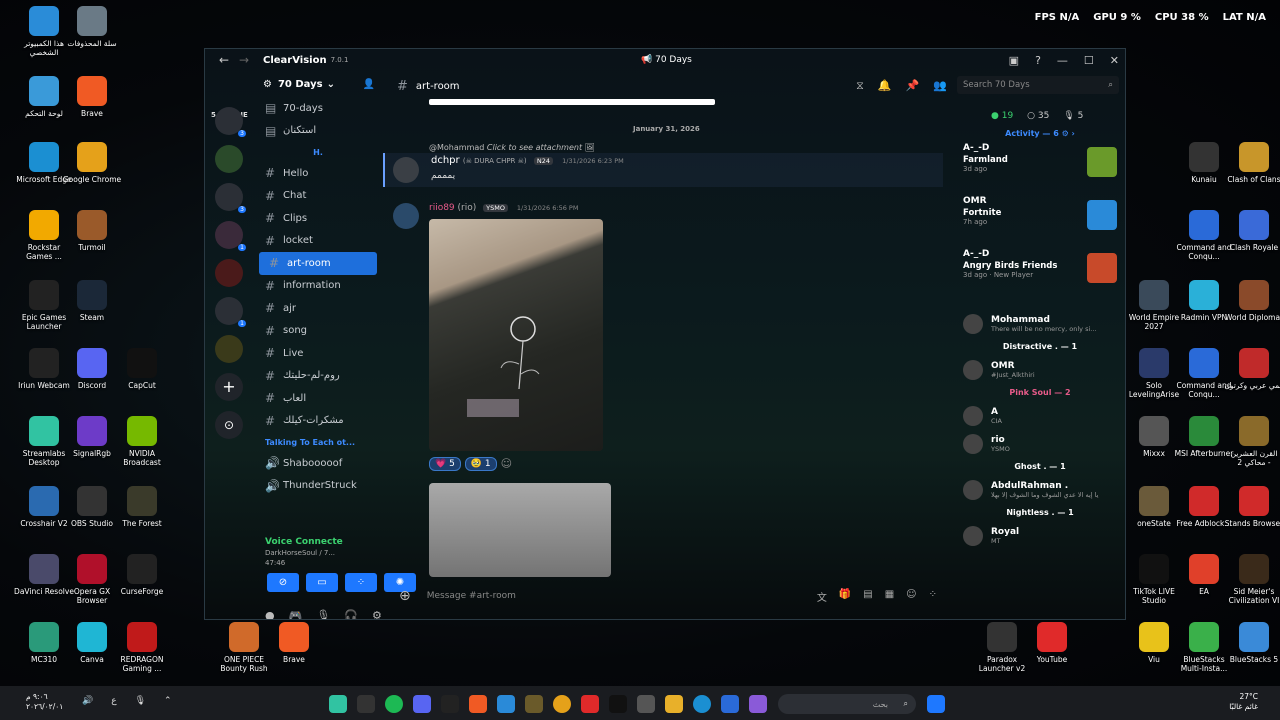  What do you see at coordinates (933, 596) in the screenshot?
I see `apps-icon: ⁘` at bounding box center [933, 596].